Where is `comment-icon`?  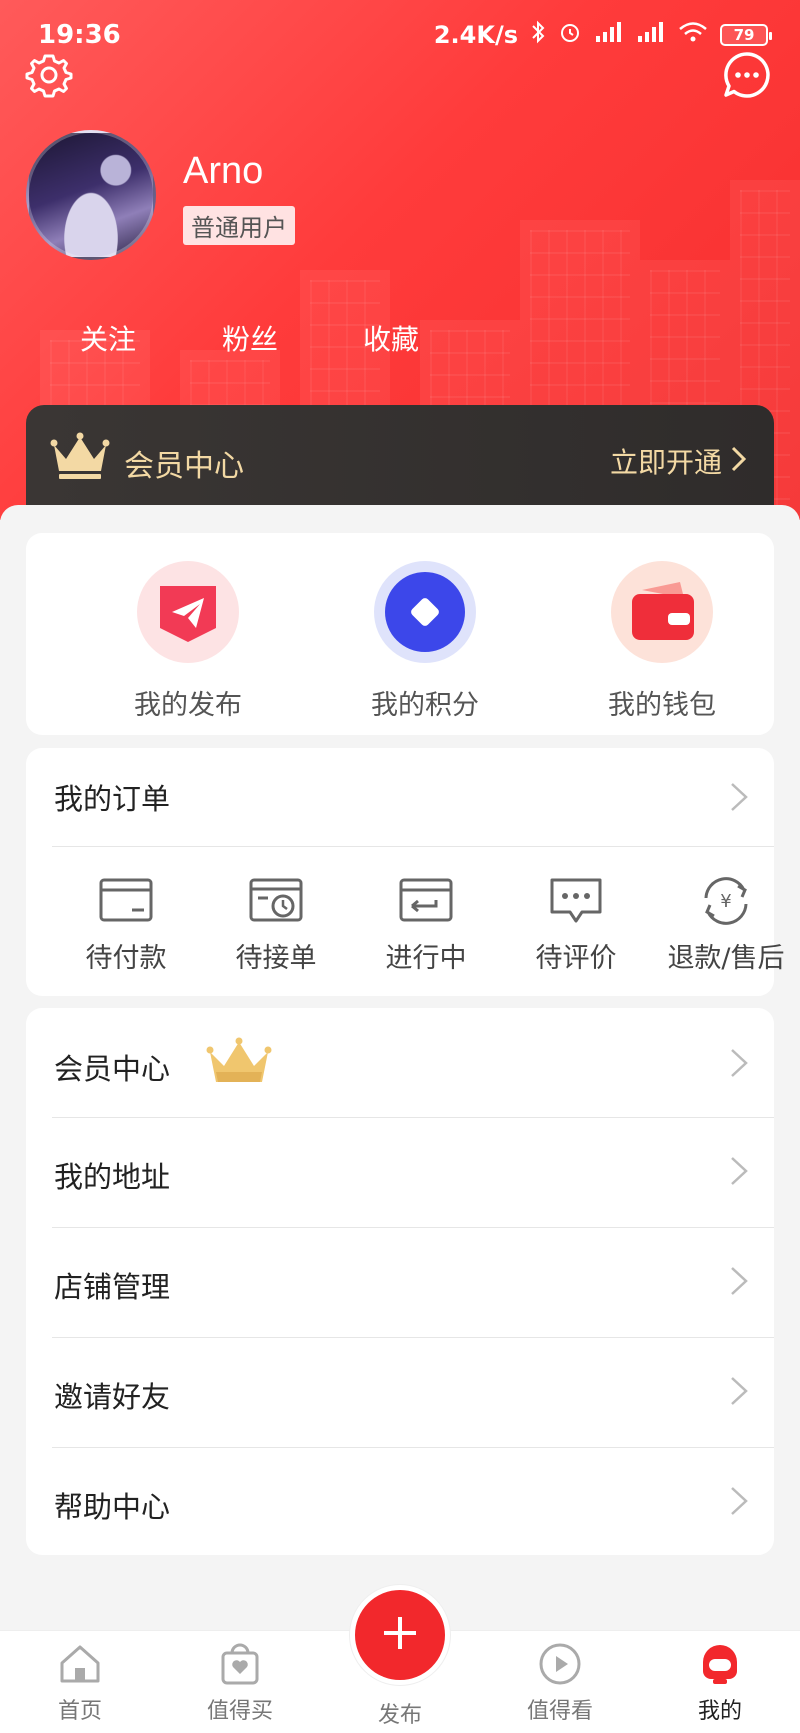
comment-icon is located at coordinates (576, 904).